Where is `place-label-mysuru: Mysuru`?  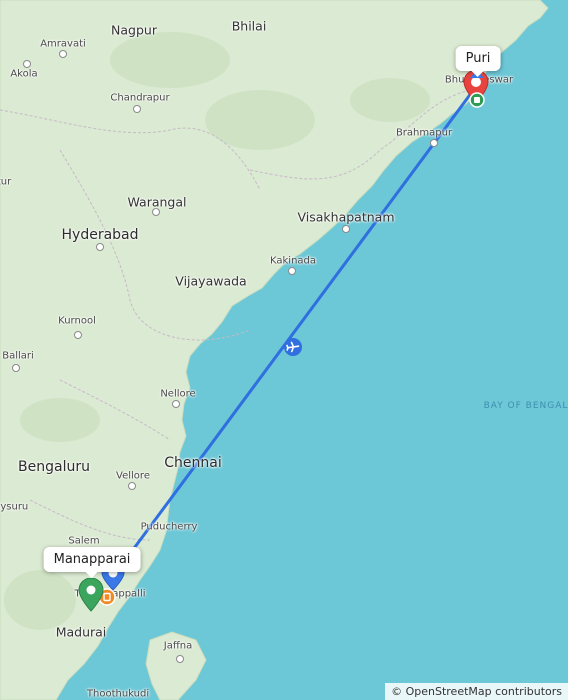 place-label-mysuru: Mysuru is located at coordinates (14, 507).